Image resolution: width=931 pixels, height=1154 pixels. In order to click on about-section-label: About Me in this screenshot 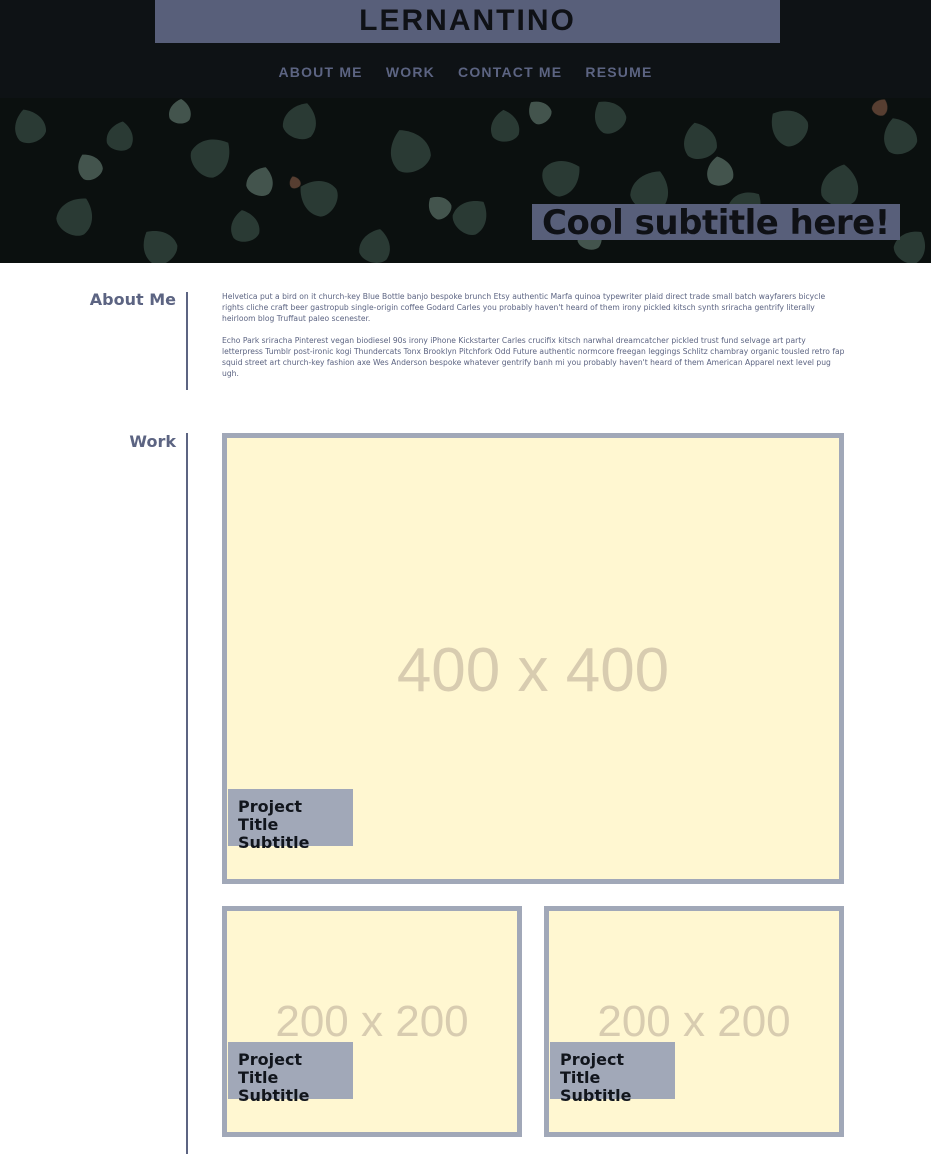, I will do `click(132, 299)`.